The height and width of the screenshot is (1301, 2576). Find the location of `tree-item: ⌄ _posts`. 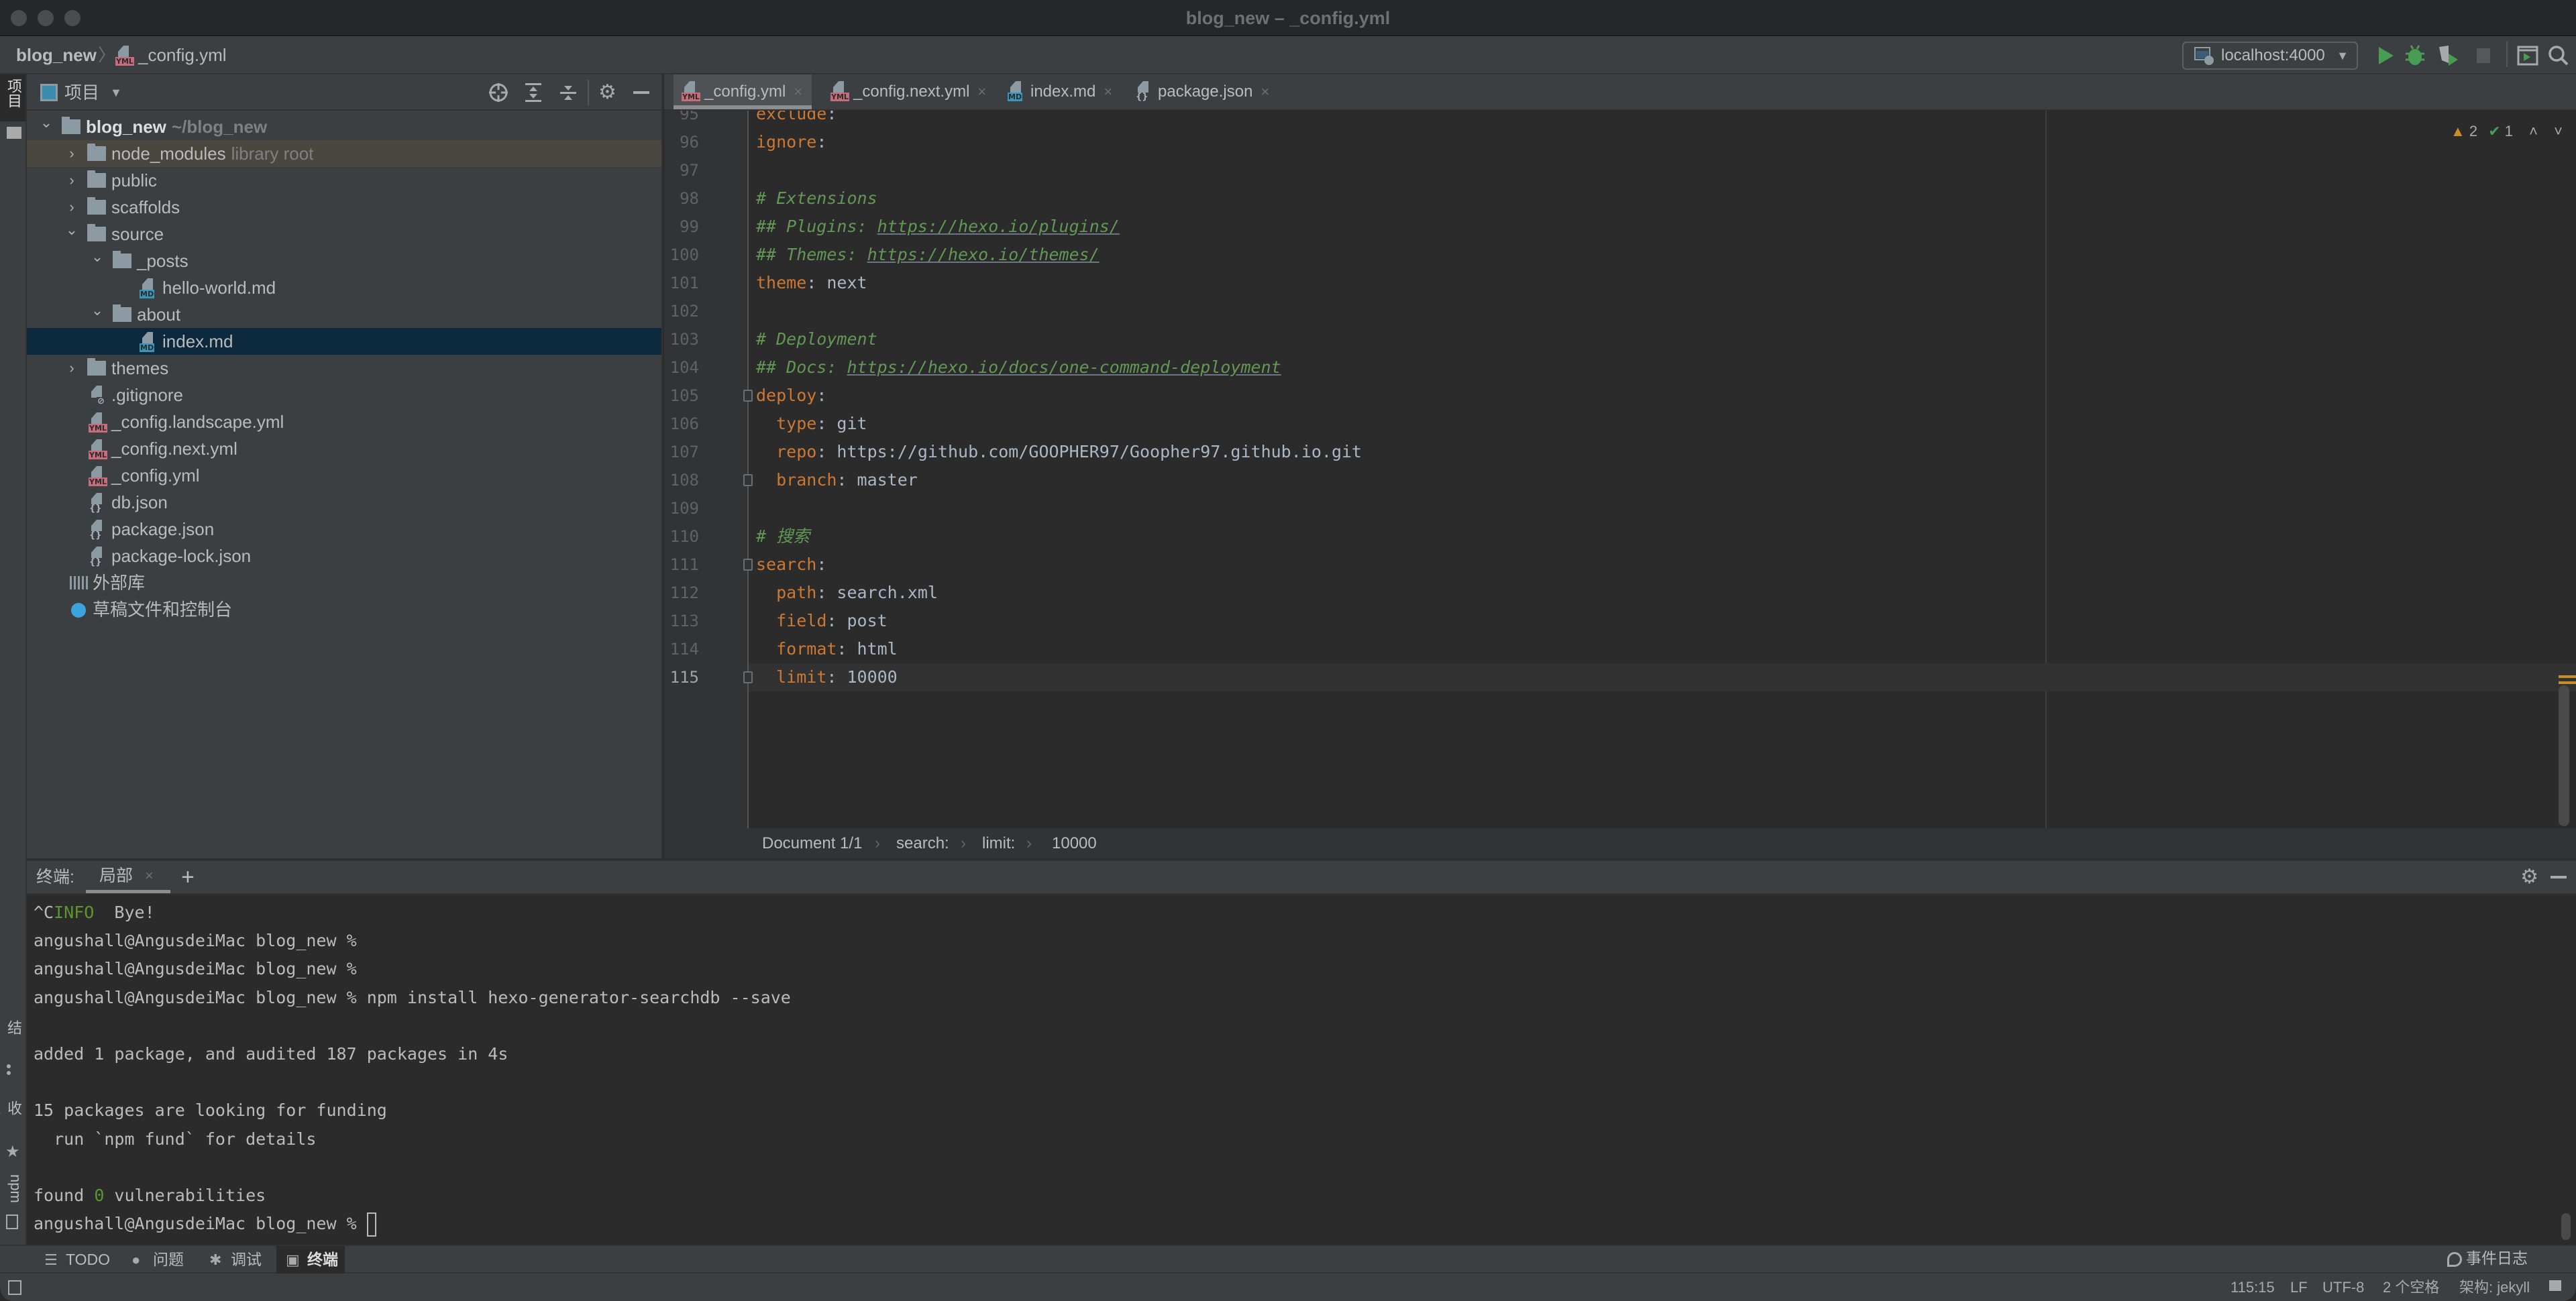

tree-item: ⌄ _posts is located at coordinates (344, 260).